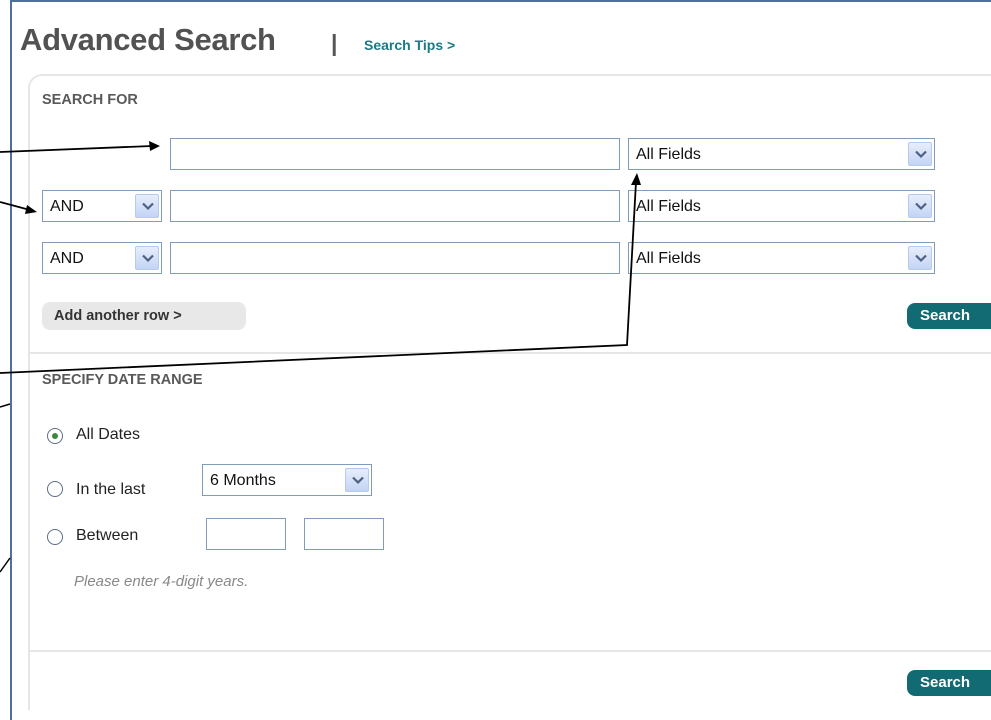  Describe the element at coordinates (102, 258) in the screenshot. I see `operator-select-3: AND` at that location.